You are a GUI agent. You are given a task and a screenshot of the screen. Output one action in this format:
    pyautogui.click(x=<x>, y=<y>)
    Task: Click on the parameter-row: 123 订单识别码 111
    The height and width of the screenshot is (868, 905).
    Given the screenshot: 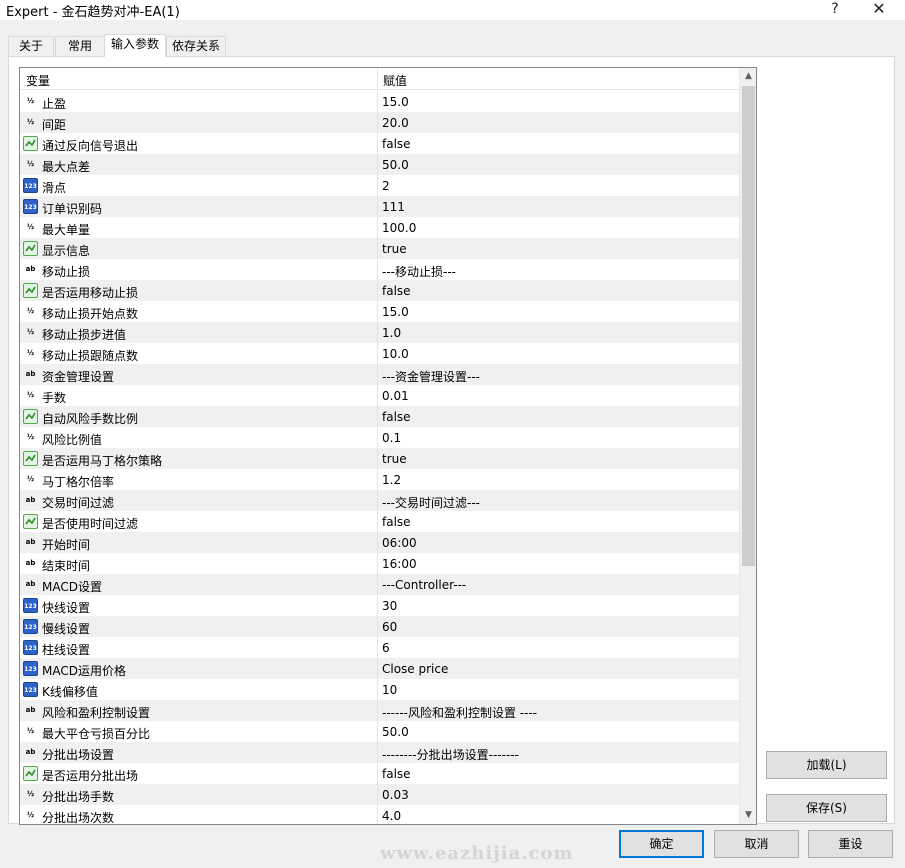 What is the action you would take?
    pyautogui.click(x=379, y=206)
    